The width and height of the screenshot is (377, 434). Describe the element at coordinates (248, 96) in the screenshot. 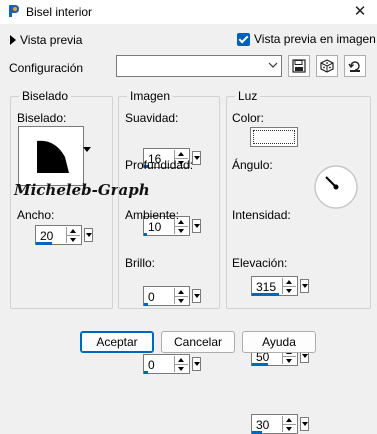

I see `luz-legend: Luz` at that location.